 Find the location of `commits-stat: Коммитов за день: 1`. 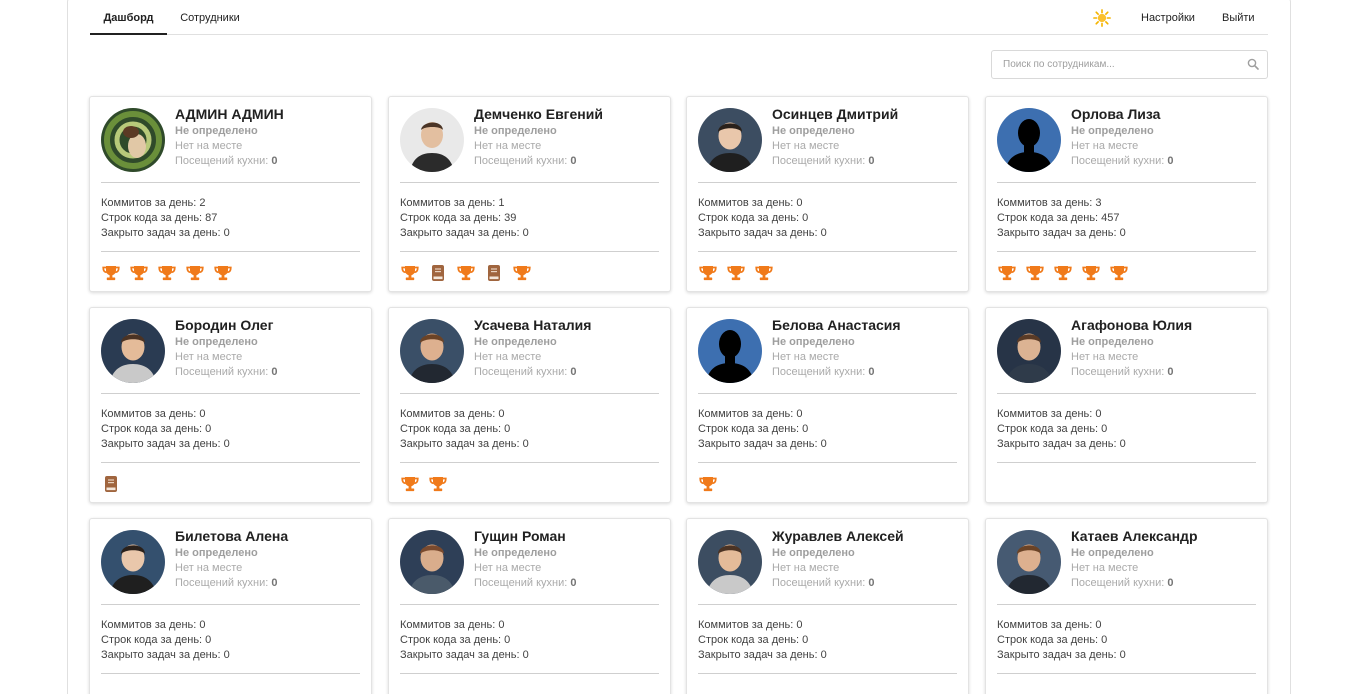

commits-stat: Коммитов за день: 1 is located at coordinates (452, 203).